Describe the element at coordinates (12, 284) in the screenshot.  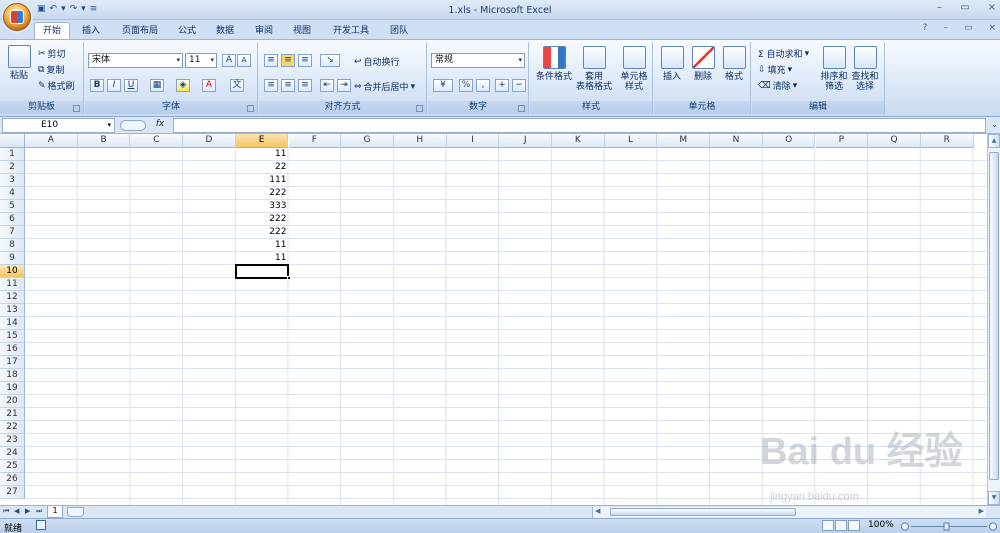
I see `row-header-11: 11` at that location.